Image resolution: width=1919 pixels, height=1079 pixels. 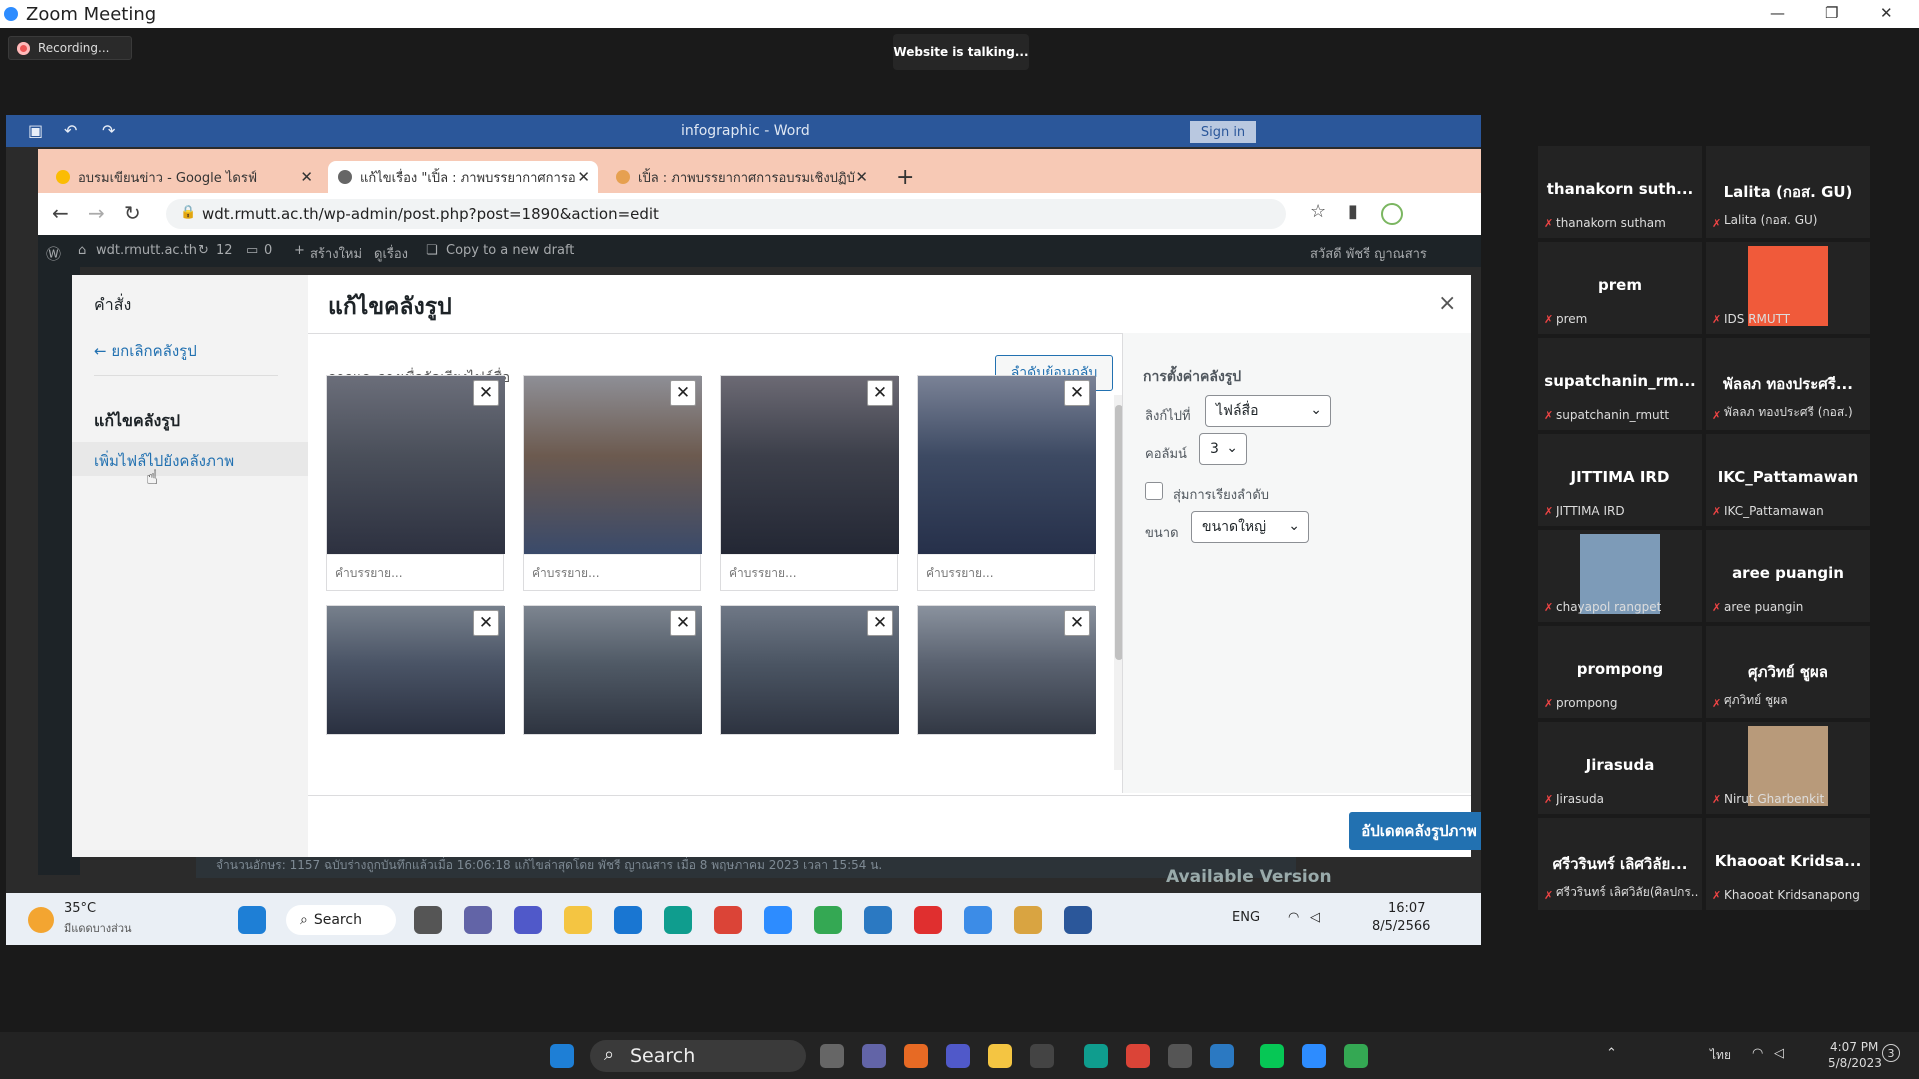 What do you see at coordinates (1788, 768) in the screenshot?
I see `participant-tile: ✗ Nirut Gharbenkit` at bounding box center [1788, 768].